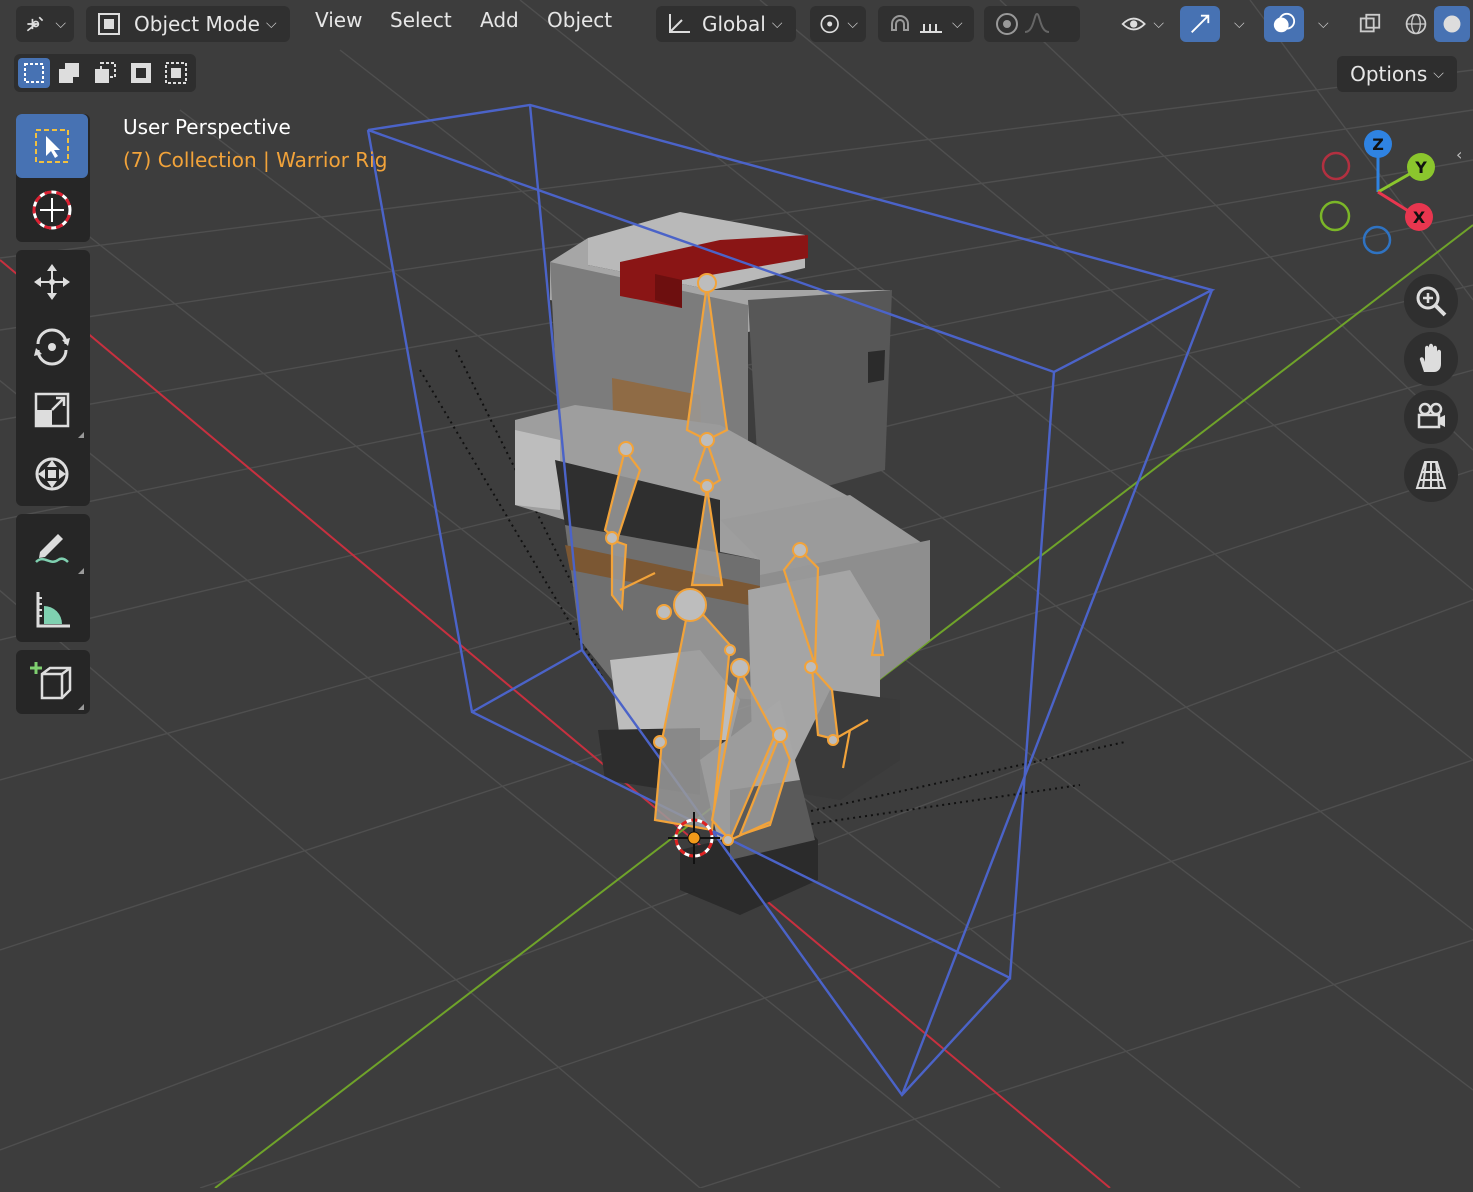 Image resolution: width=1473 pixels, height=1192 pixels. I want to click on overlays-icon, so click(1284, 22).